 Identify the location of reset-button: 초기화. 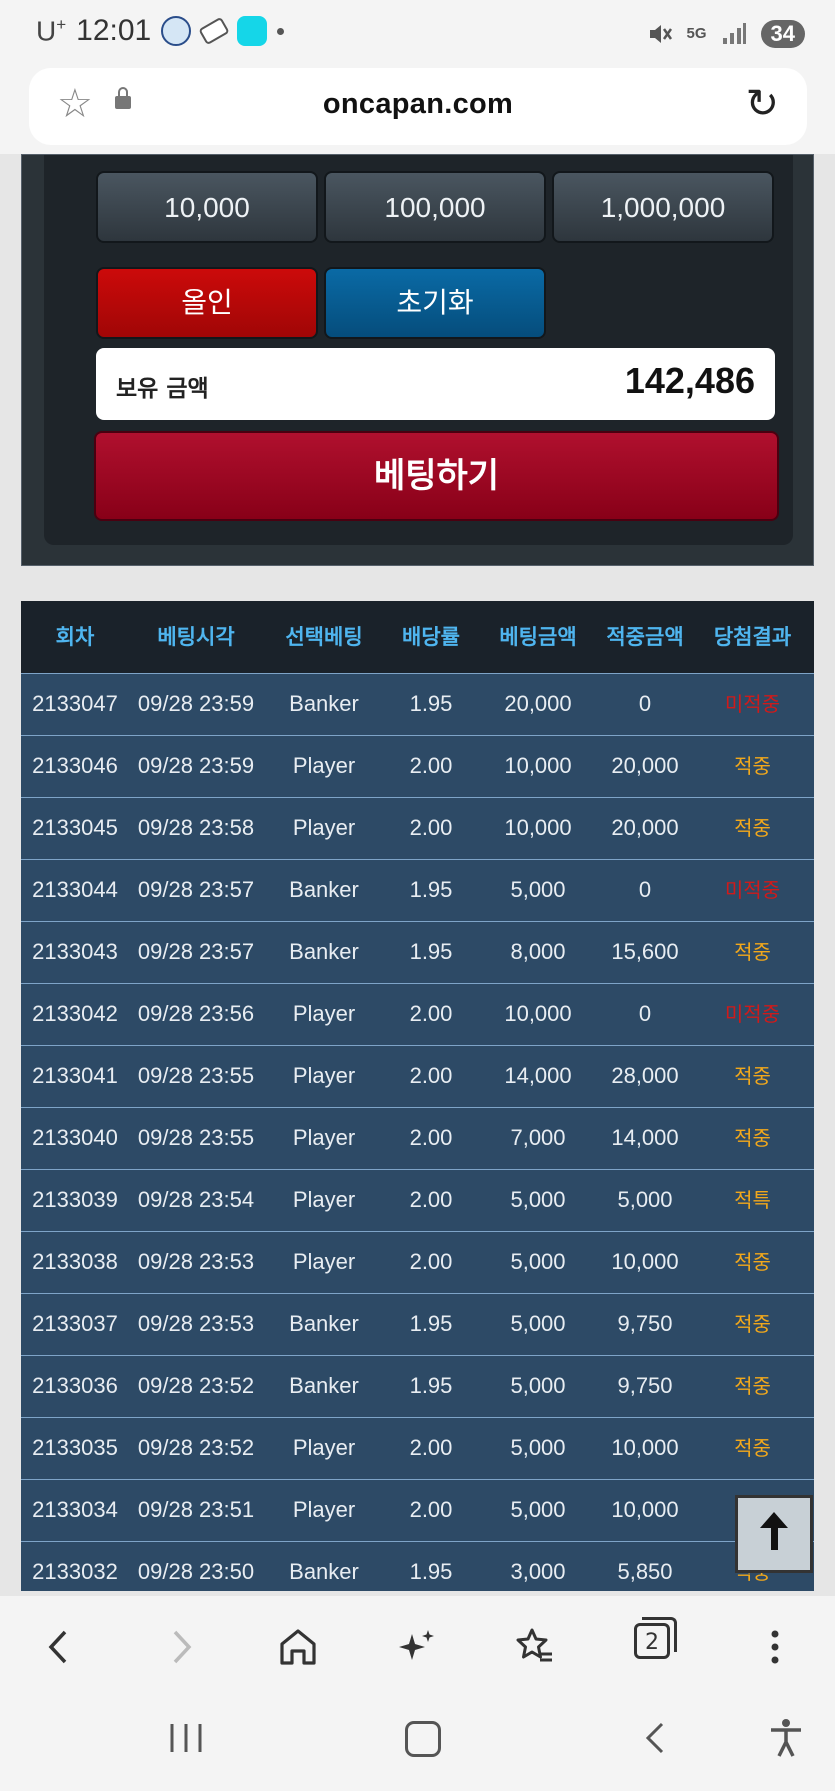
(435, 303).